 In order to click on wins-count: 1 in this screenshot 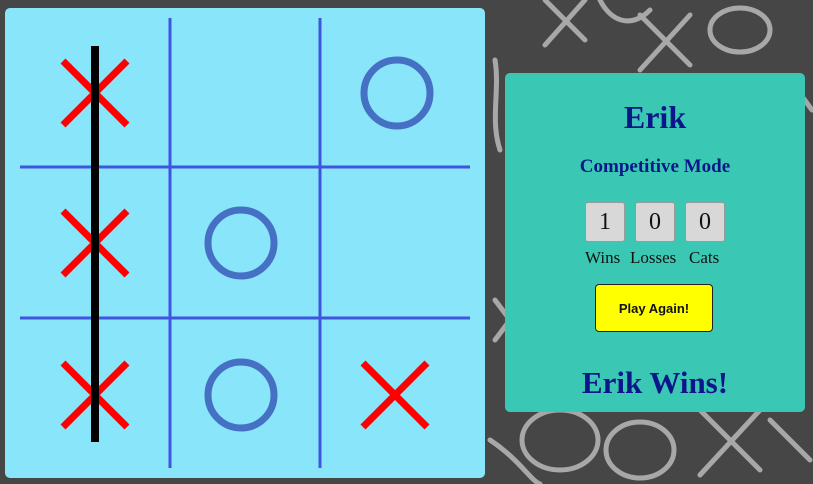, I will do `click(605, 222)`.